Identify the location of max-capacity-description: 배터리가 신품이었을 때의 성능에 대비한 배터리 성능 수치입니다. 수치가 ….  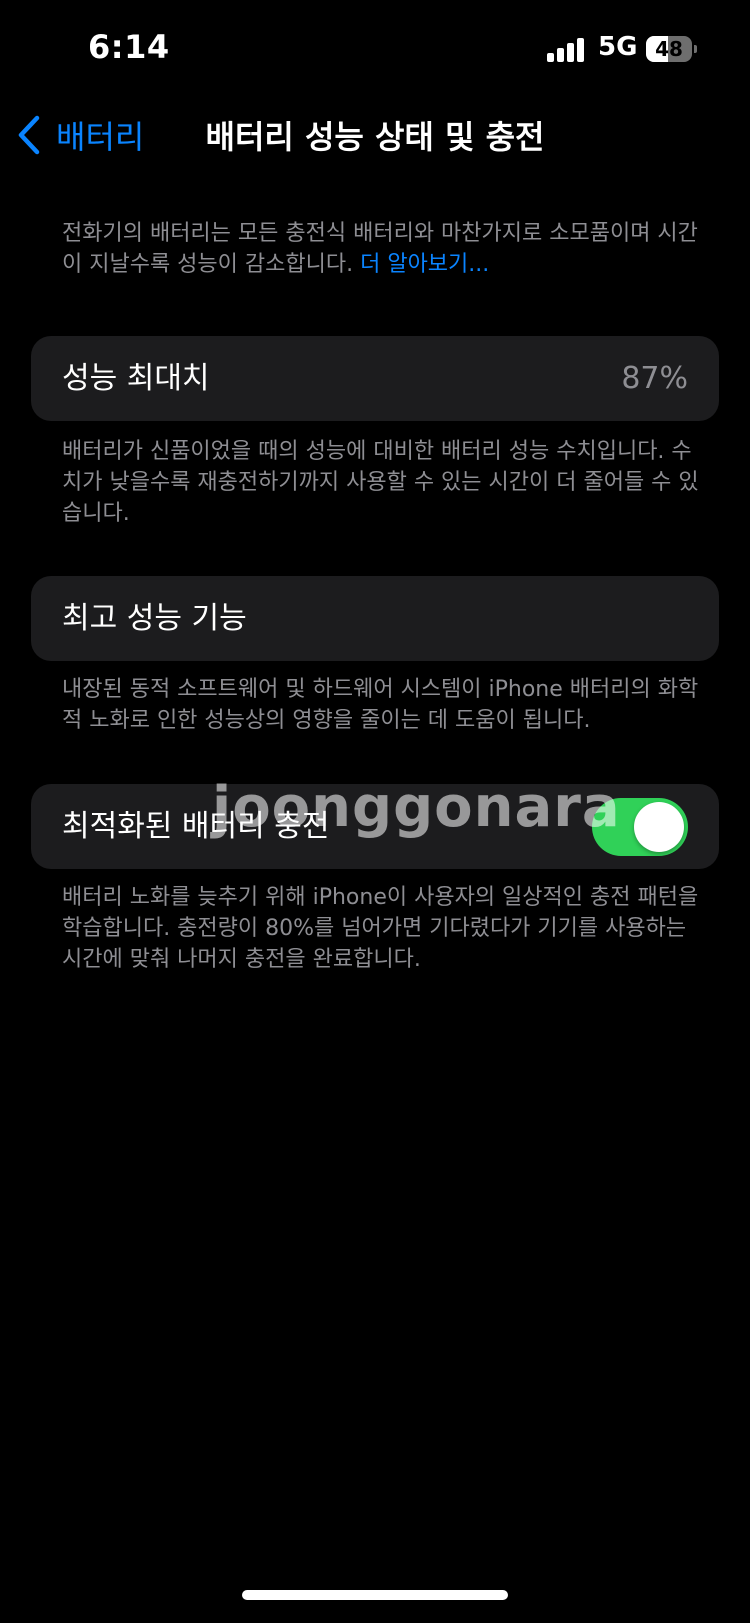
(380, 482).